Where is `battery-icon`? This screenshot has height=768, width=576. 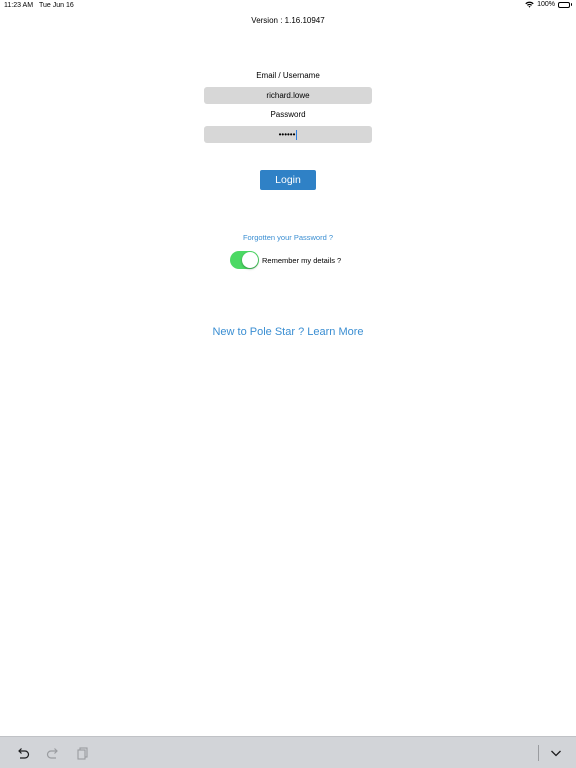 battery-icon is located at coordinates (565, 4).